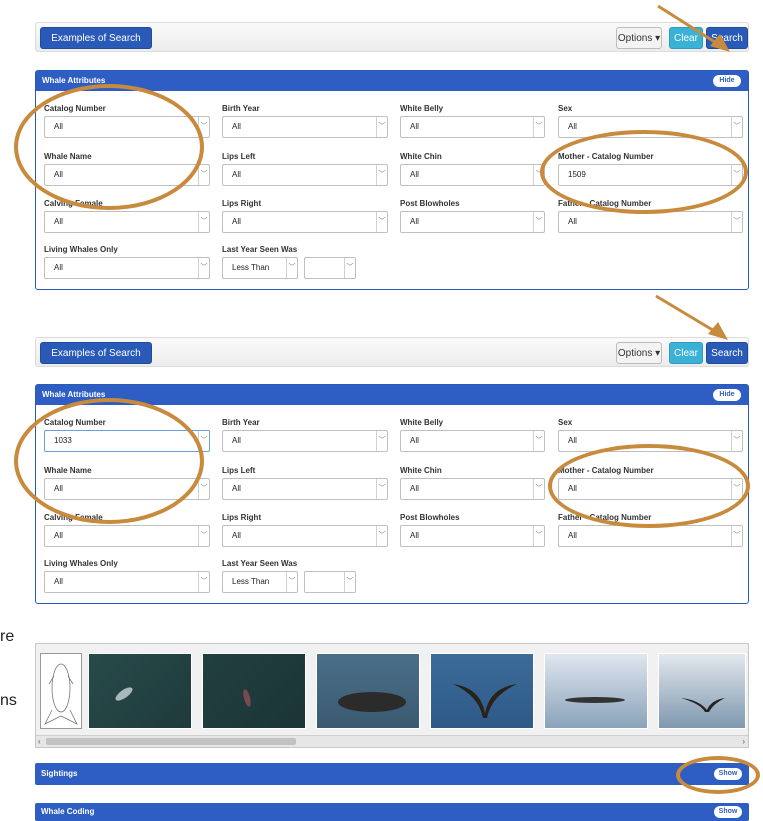  Describe the element at coordinates (171, 741) in the screenshot. I see `scrollbar-thumb` at that location.